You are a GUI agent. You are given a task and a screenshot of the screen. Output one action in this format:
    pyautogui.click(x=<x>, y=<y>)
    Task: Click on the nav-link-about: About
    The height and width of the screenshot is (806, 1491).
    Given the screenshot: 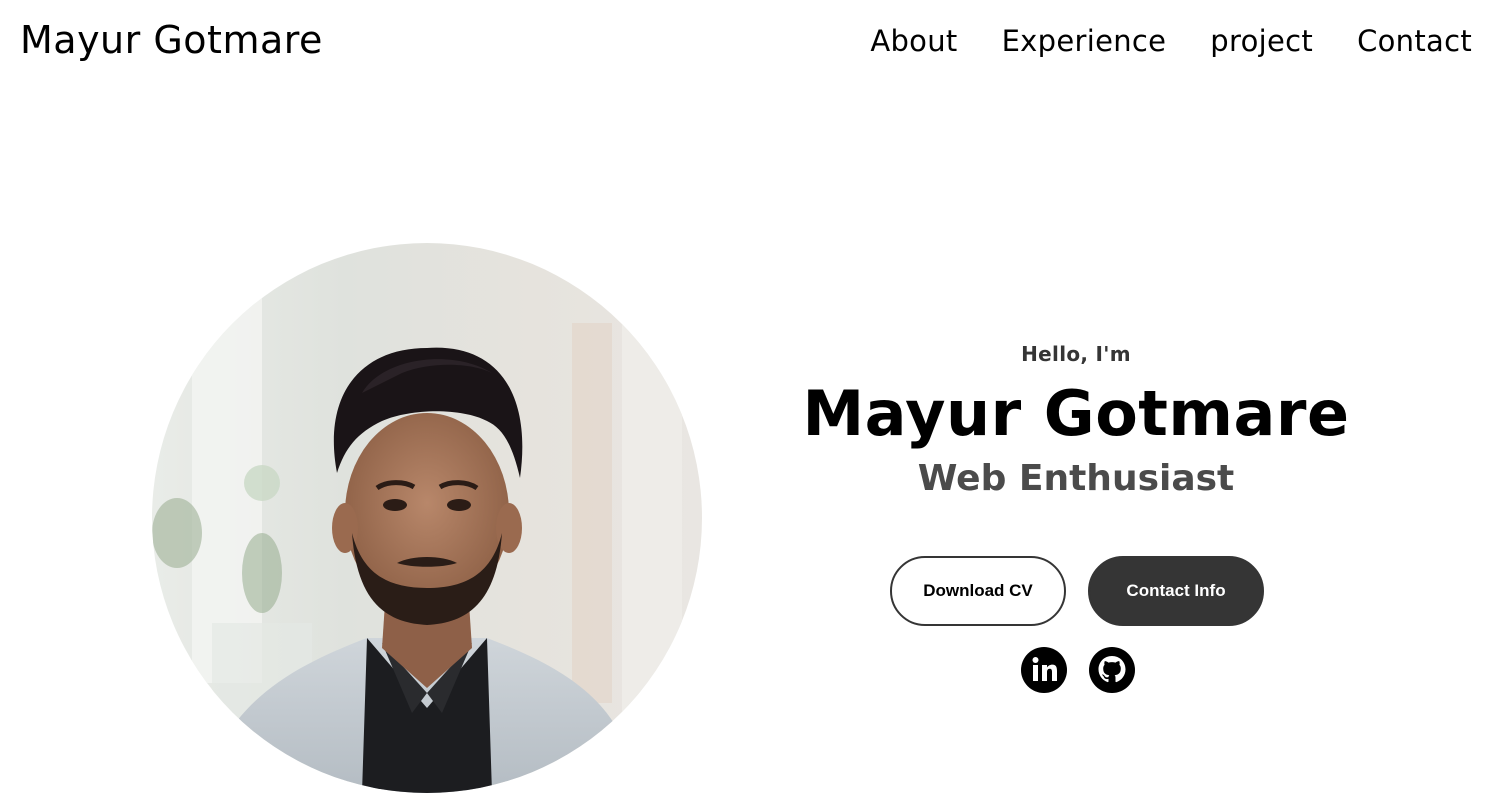 What is the action you would take?
    pyautogui.click(x=913, y=41)
    